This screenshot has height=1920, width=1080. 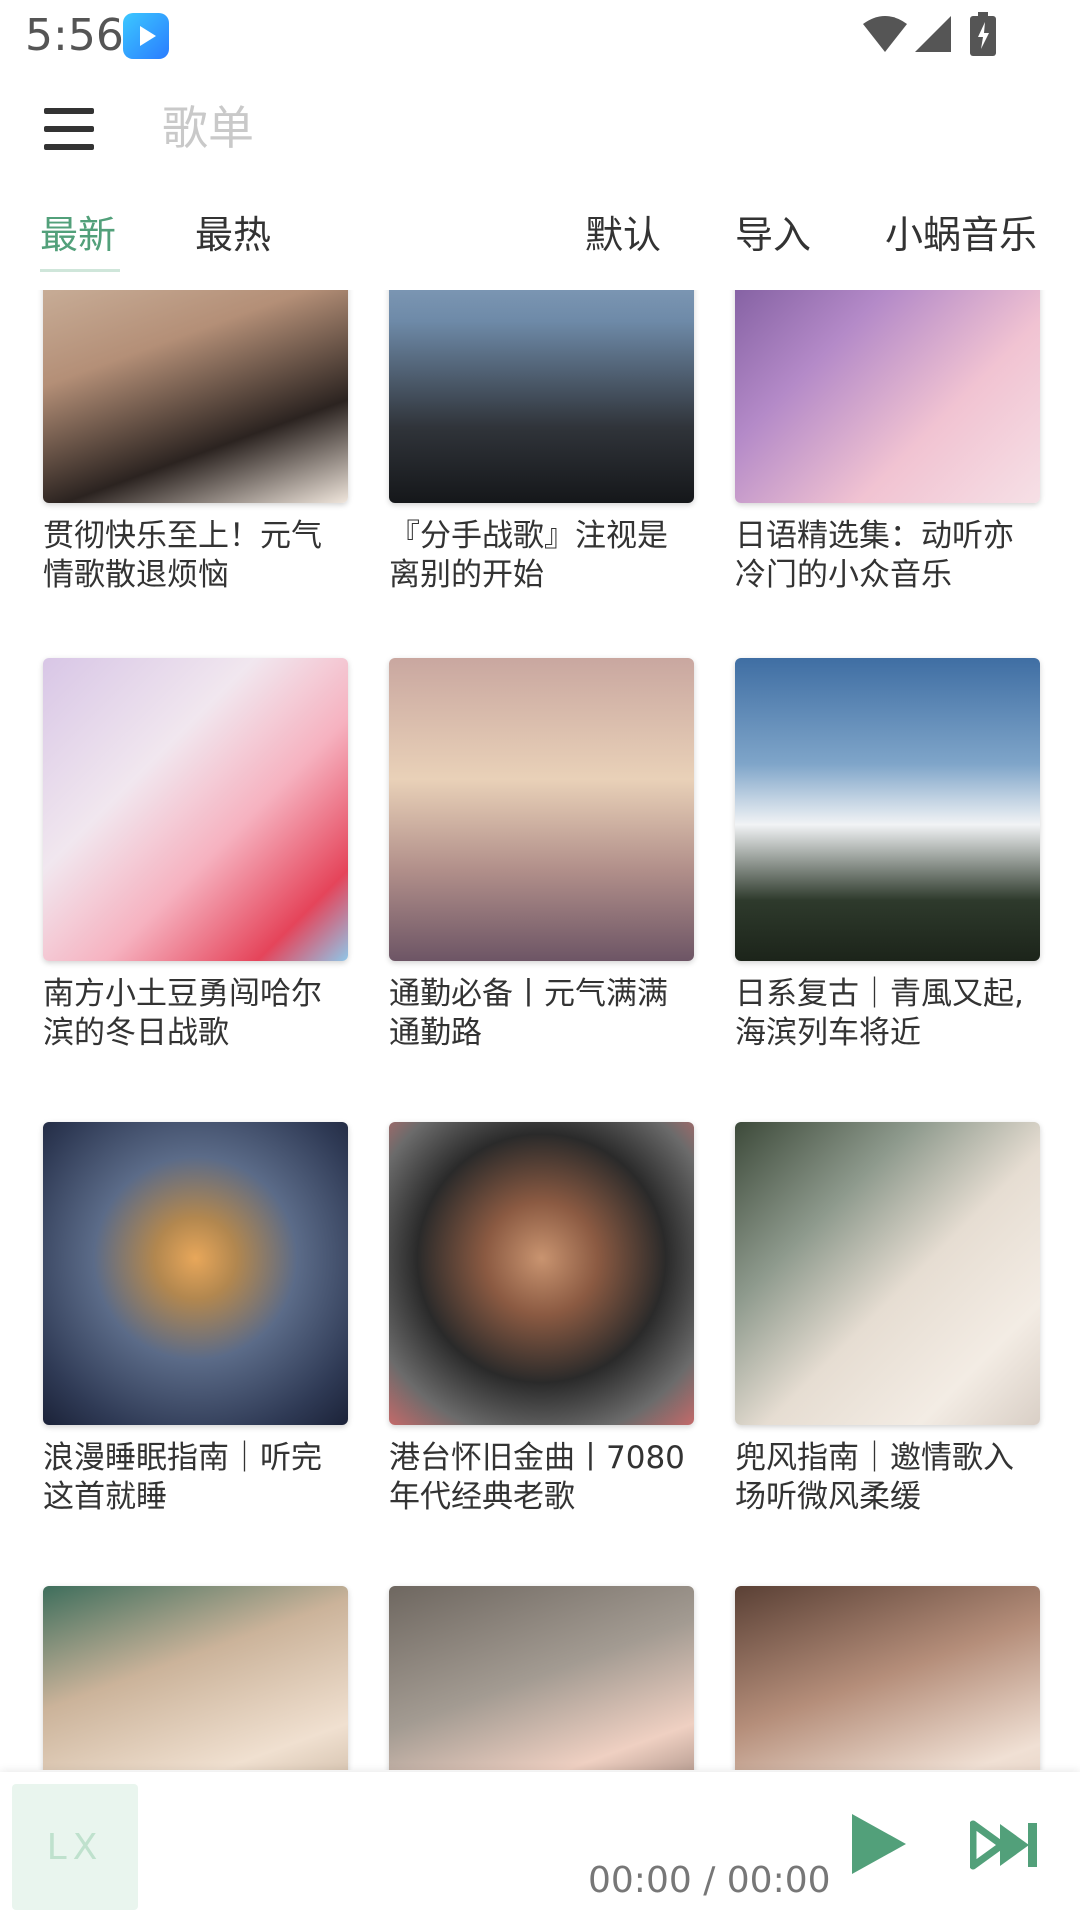 I want to click on page-title: 歌单, so click(x=208, y=128).